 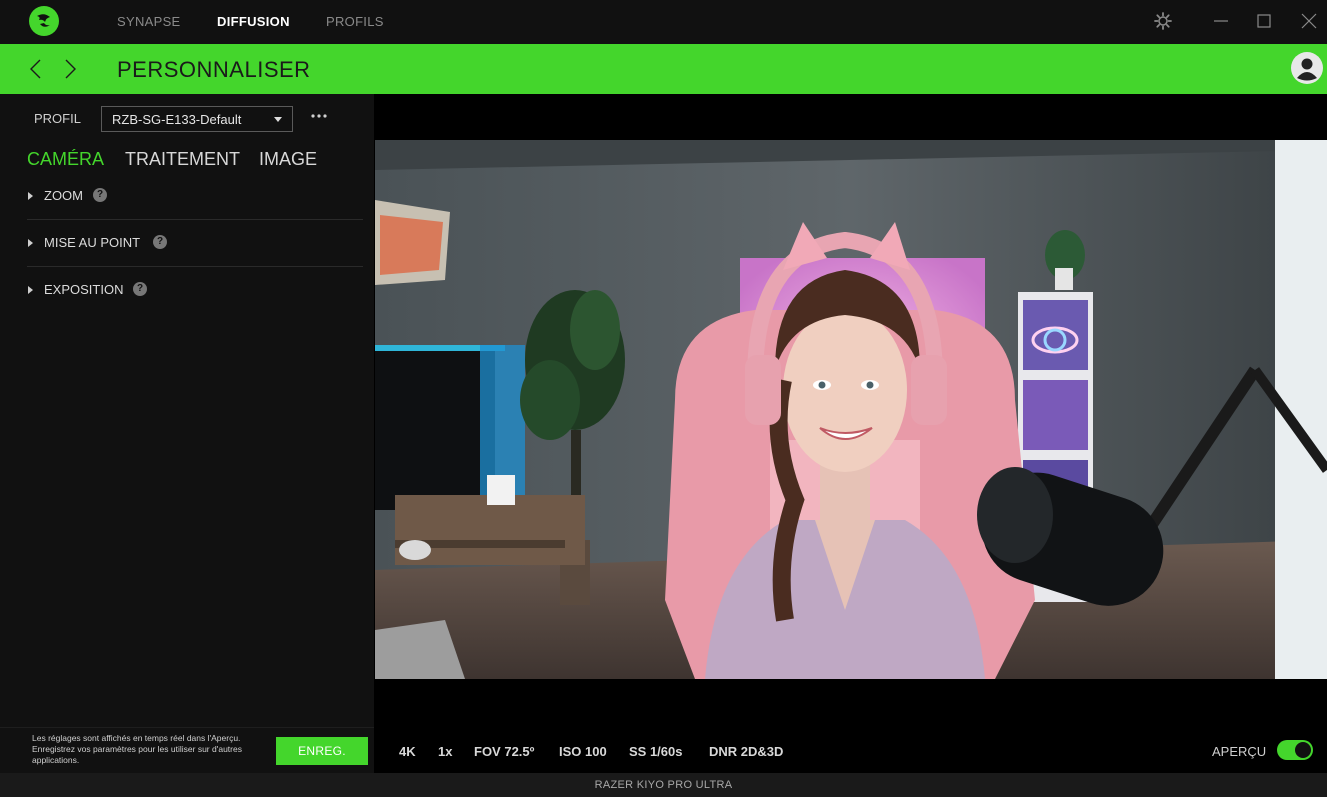 What do you see at coordinates (504, 751) in the screenshot?
I see `stat-fov: FOV 72.5º` at bounding box center [504, 751].